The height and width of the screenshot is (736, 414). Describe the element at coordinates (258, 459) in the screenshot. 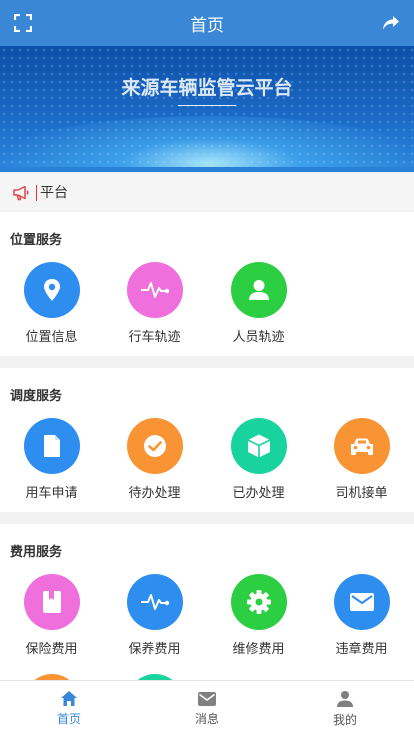

I see `completed-tasks-button: 已办处理` at that location.